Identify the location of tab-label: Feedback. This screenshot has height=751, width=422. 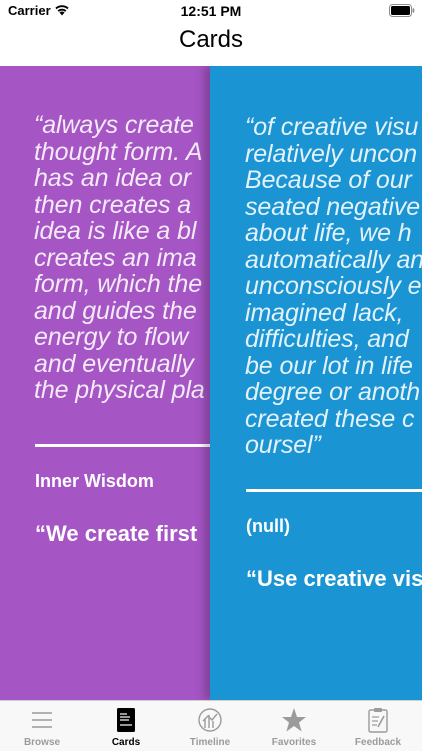
(378, 742).